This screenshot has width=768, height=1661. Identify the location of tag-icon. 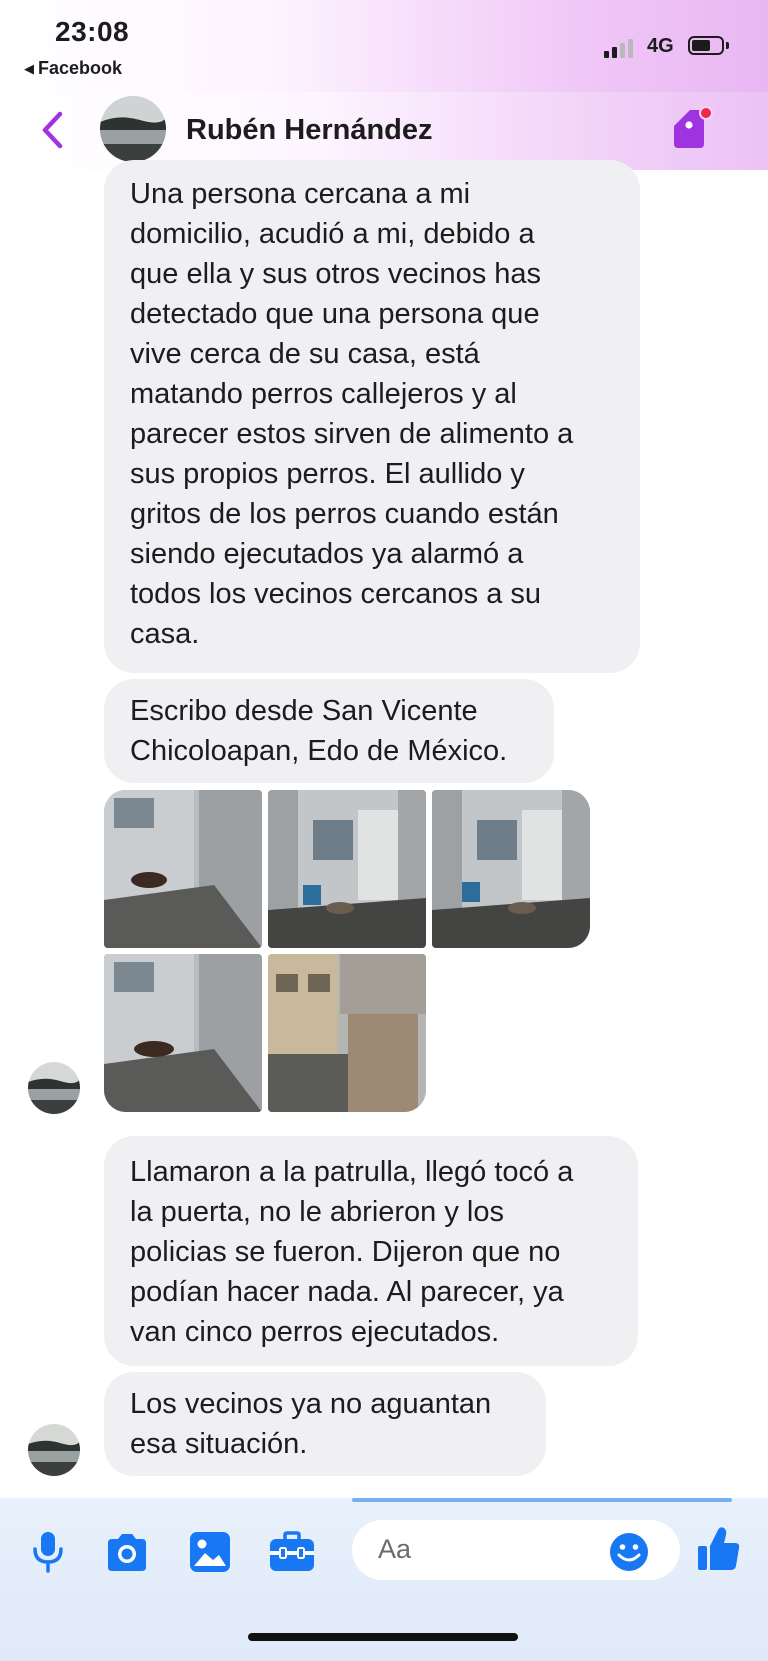
(693, 128).